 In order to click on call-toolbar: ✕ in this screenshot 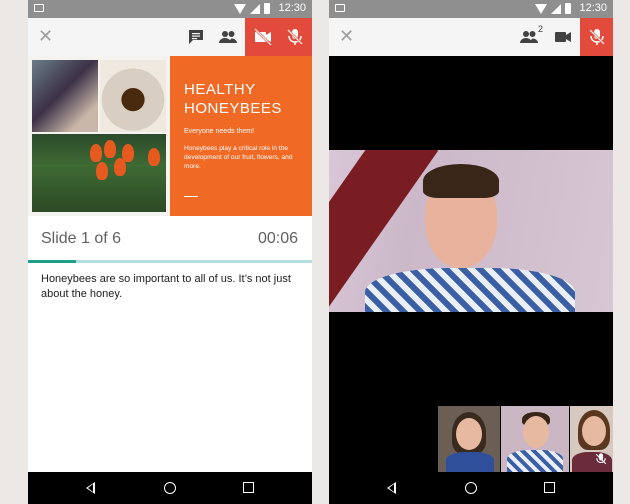, I will do `click(170, 37)`.